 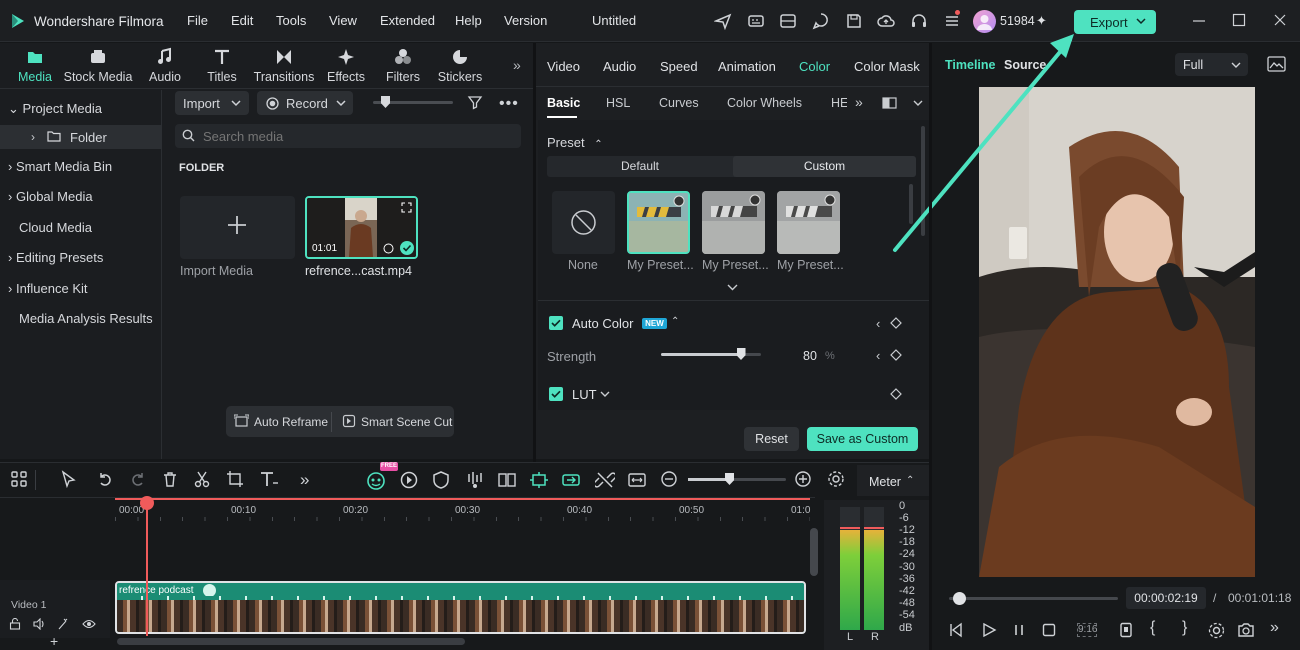 What do you see at coordinates (468, 20) in the screenshot?
I see `menu-help: Help` at bounding box center [468, 20].